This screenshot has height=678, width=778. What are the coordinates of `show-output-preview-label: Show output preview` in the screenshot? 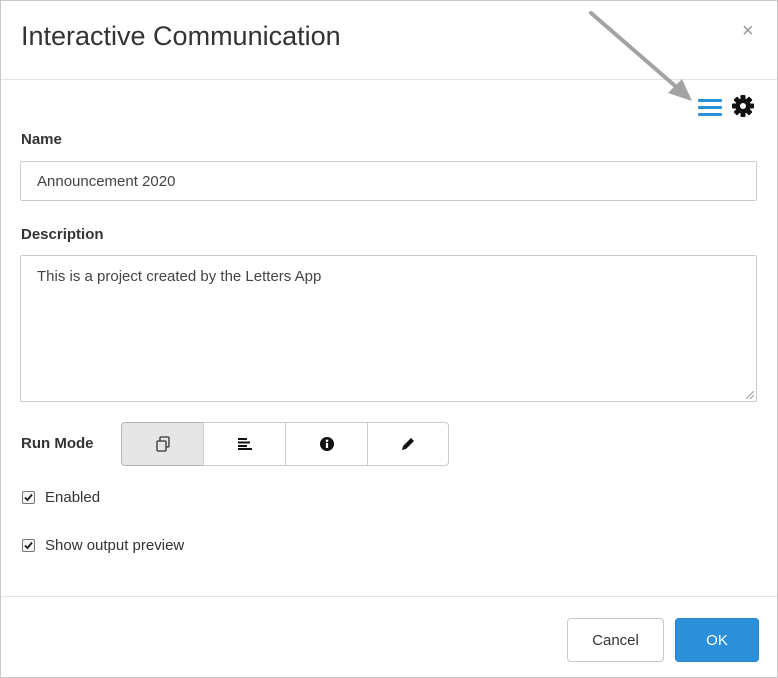 It's located at (115, 545).